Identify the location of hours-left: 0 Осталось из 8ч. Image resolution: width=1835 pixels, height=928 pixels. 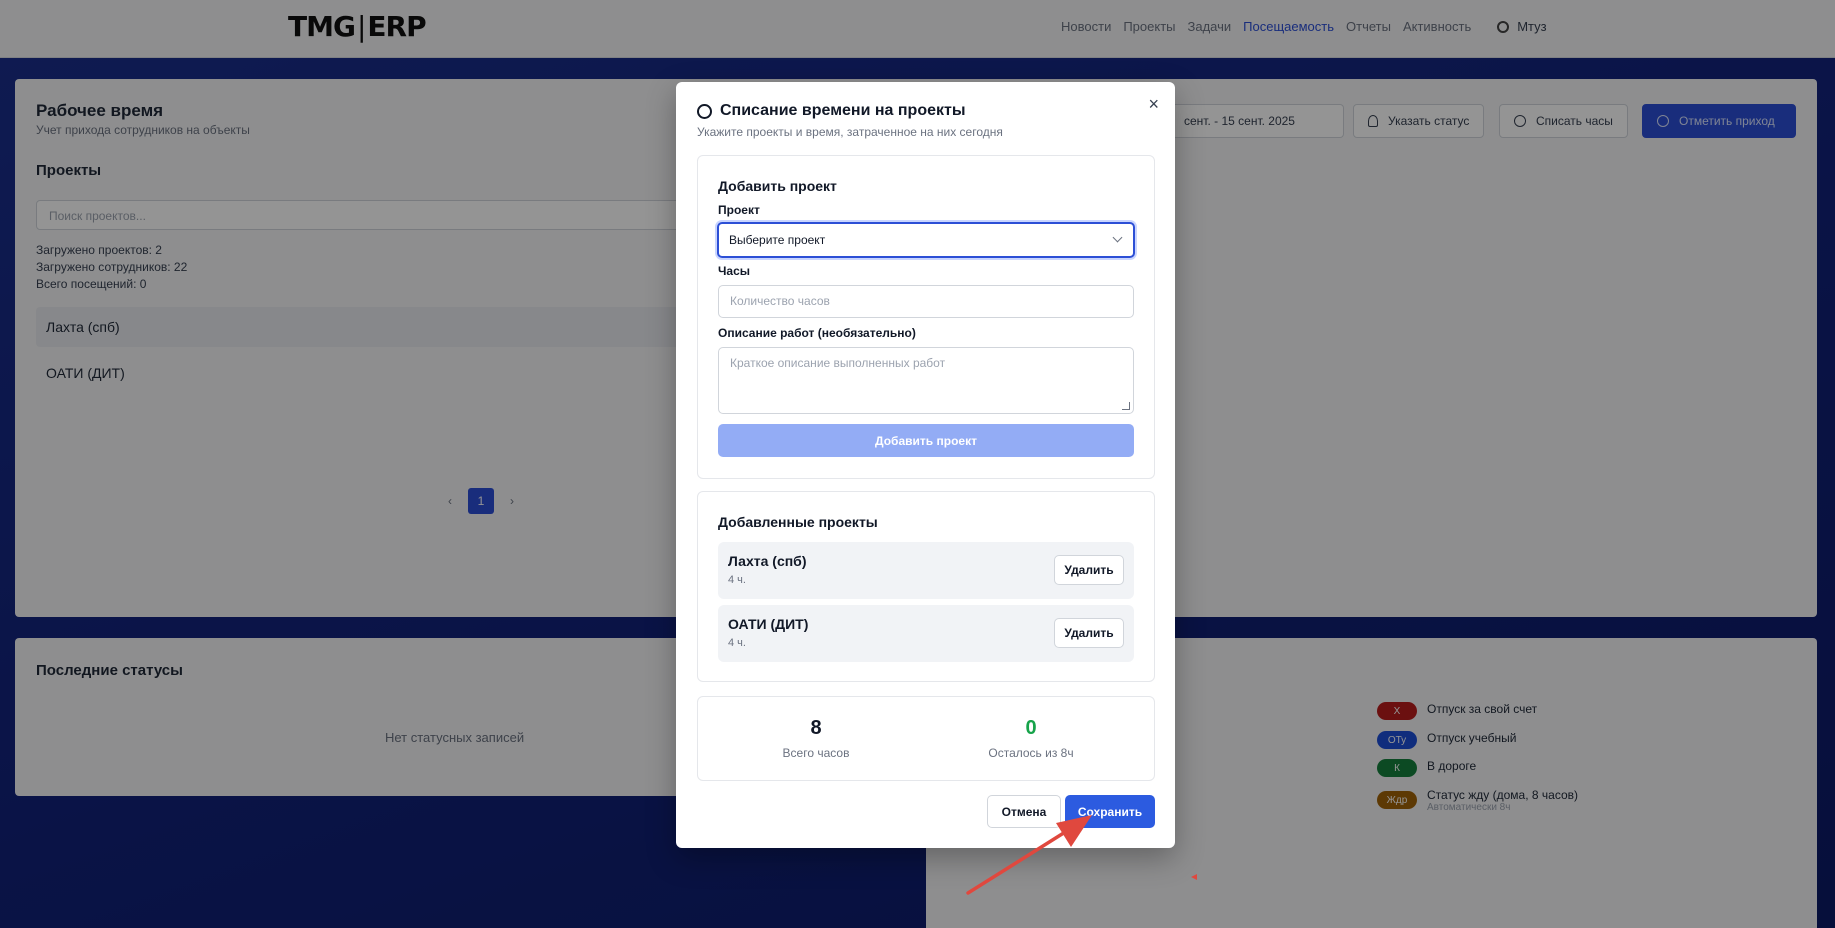
(1031, 738).